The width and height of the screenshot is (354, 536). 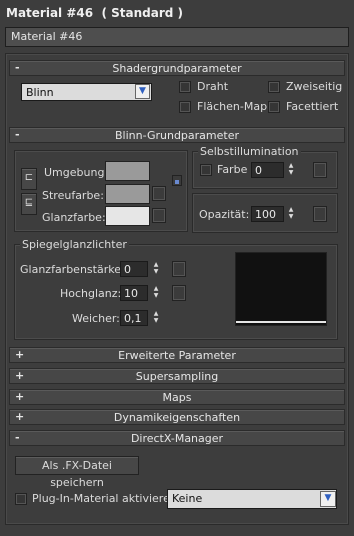 What do you see at coordinates (29, 179) in the screenshot?
I see `lock-ambient-diffuse-button: ⊏` at bounding box center [29, 179].